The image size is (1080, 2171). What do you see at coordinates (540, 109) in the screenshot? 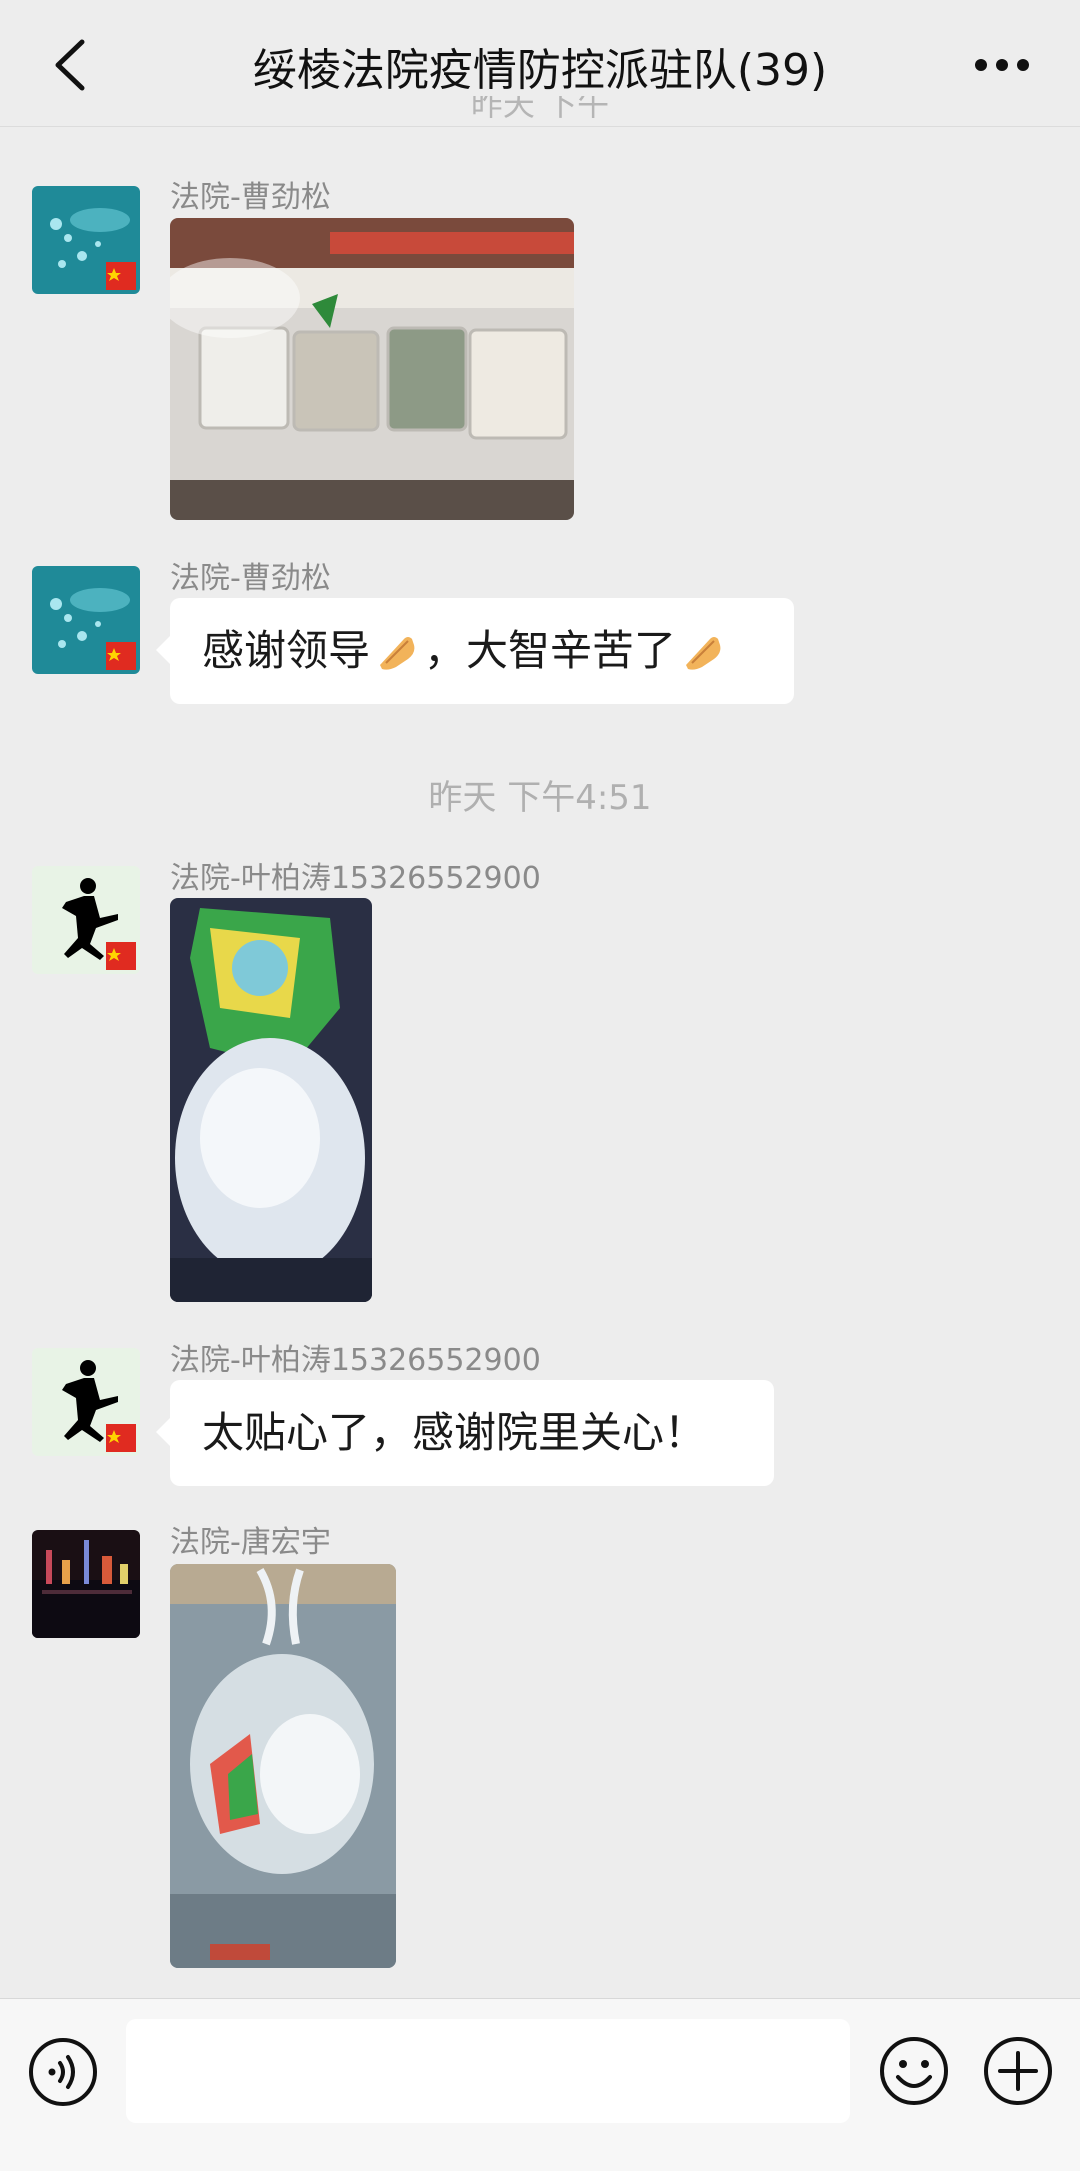
I see `partial-timestamp: 昨天 下午` at bounding box center [540, 109].